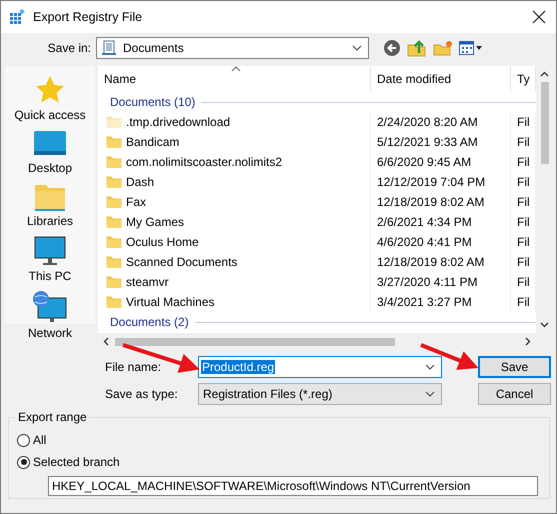 The image size is (557, 514). I want to click on date-cell: 4/6/2020 4:41 PM, so click(441, 242).